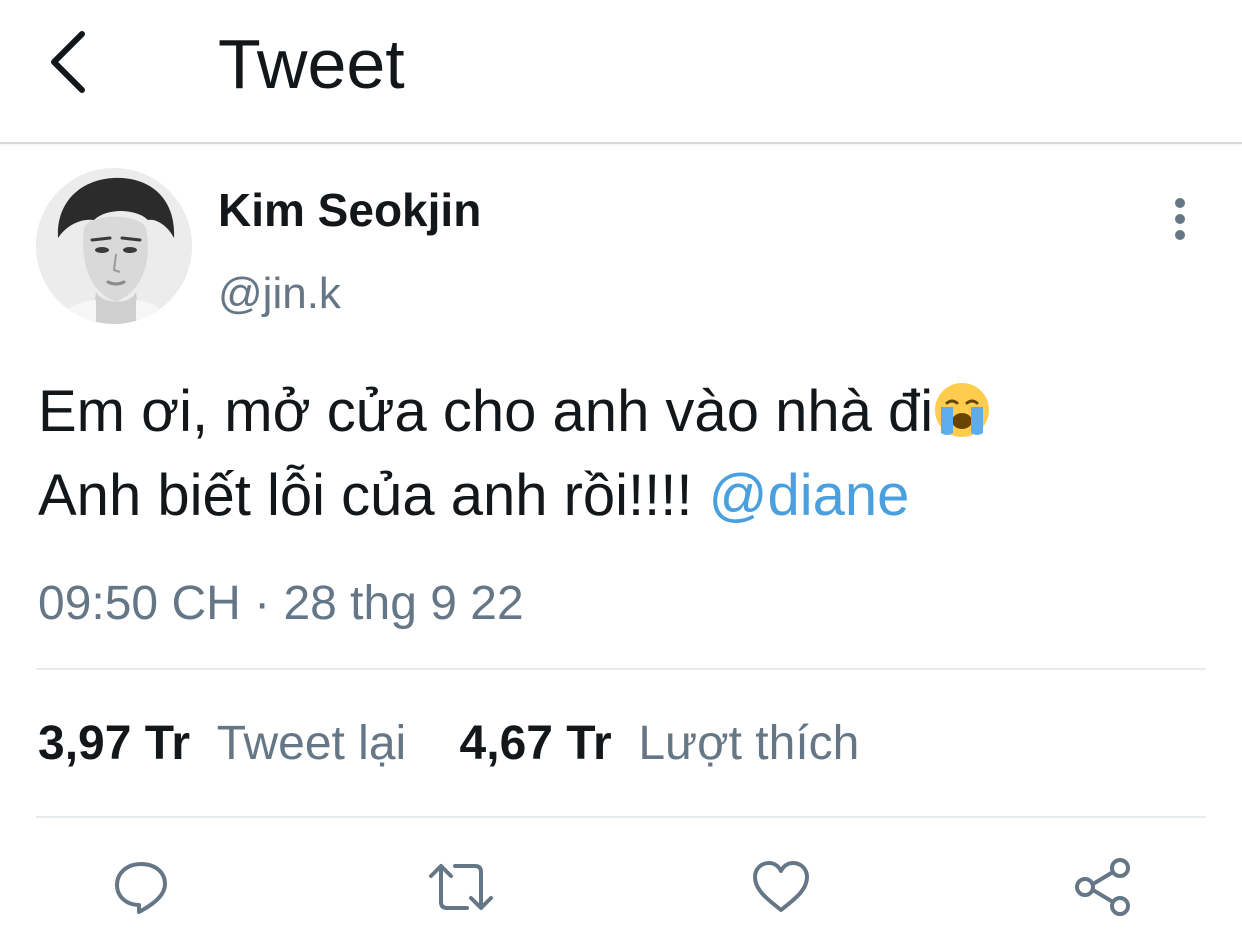  Describe the element at coordinates (114, 743) in the screenshot. I see `retweets-count: 3,97 Tr` at that location.